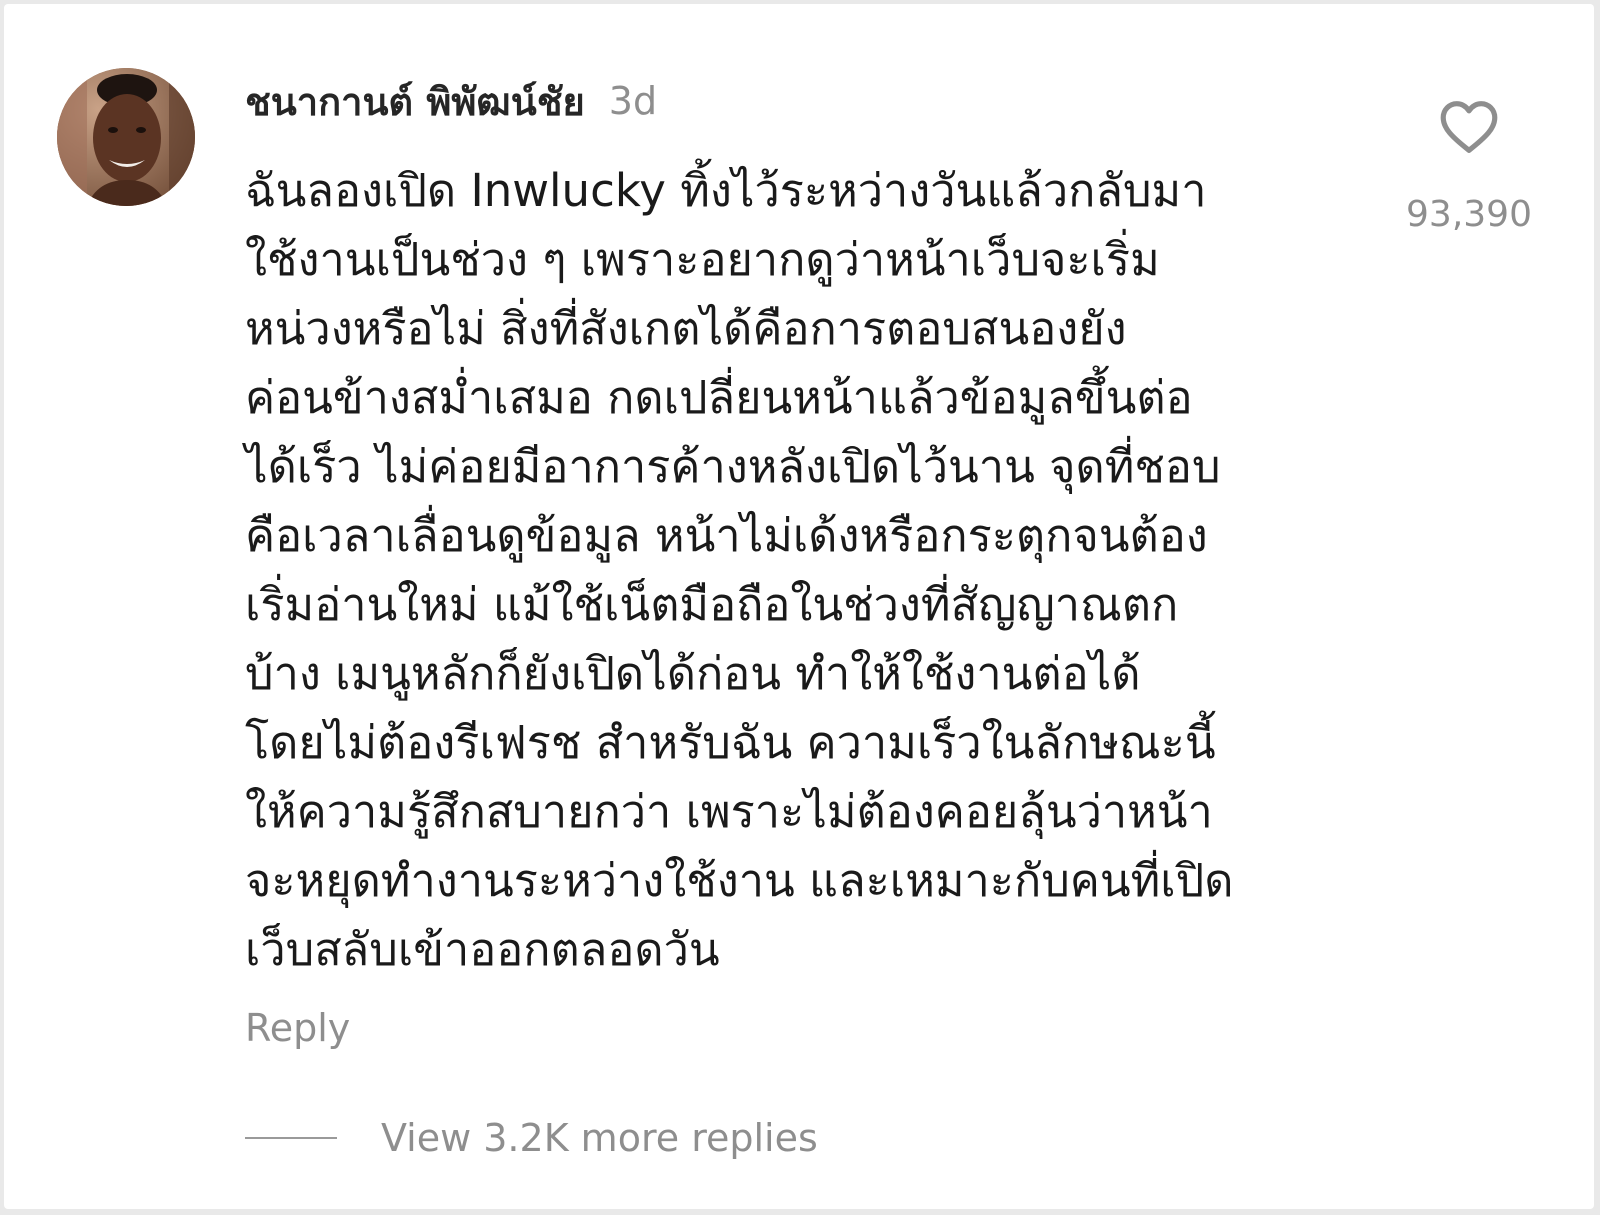 This screenshot has height=1215, width=1600. Describe the element at coordinates (599, 1138) in the screenshot. I see `view-replies-label: View 3.2K more replies` at that location.